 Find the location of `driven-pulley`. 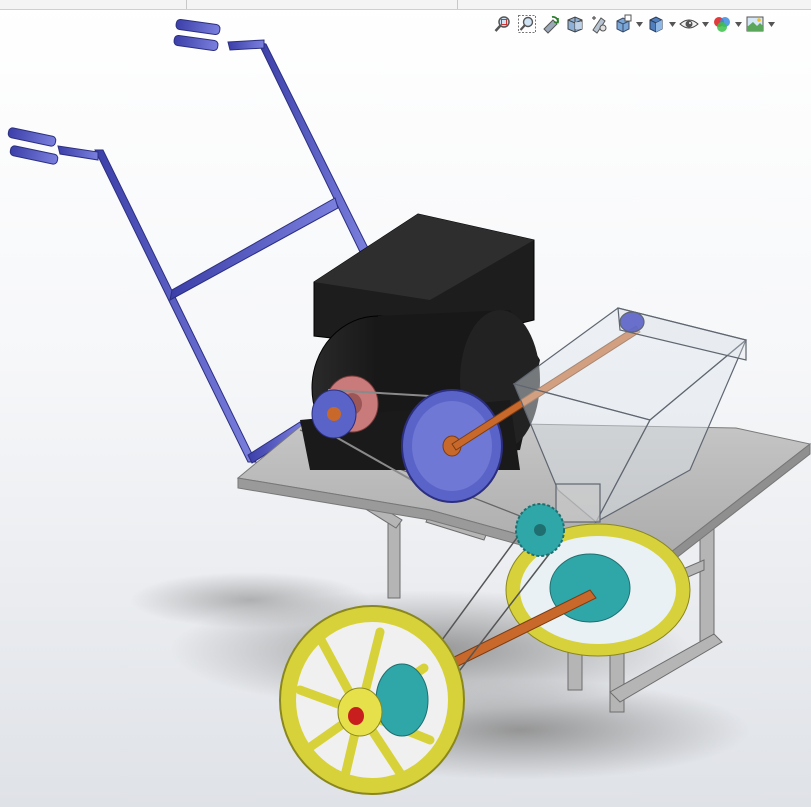

driven-pulley is located at coordinates (452, 446).